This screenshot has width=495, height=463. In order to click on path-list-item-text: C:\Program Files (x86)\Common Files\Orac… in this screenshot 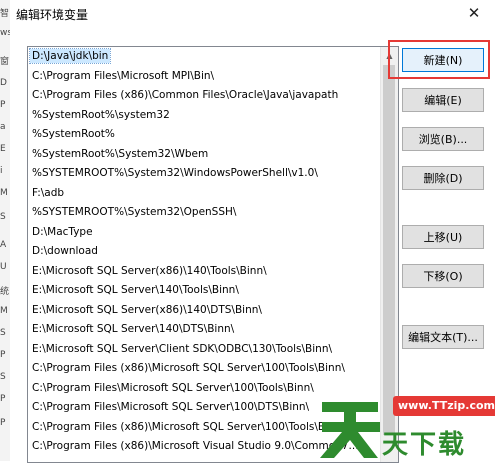, I will do `click(185, 95)`.